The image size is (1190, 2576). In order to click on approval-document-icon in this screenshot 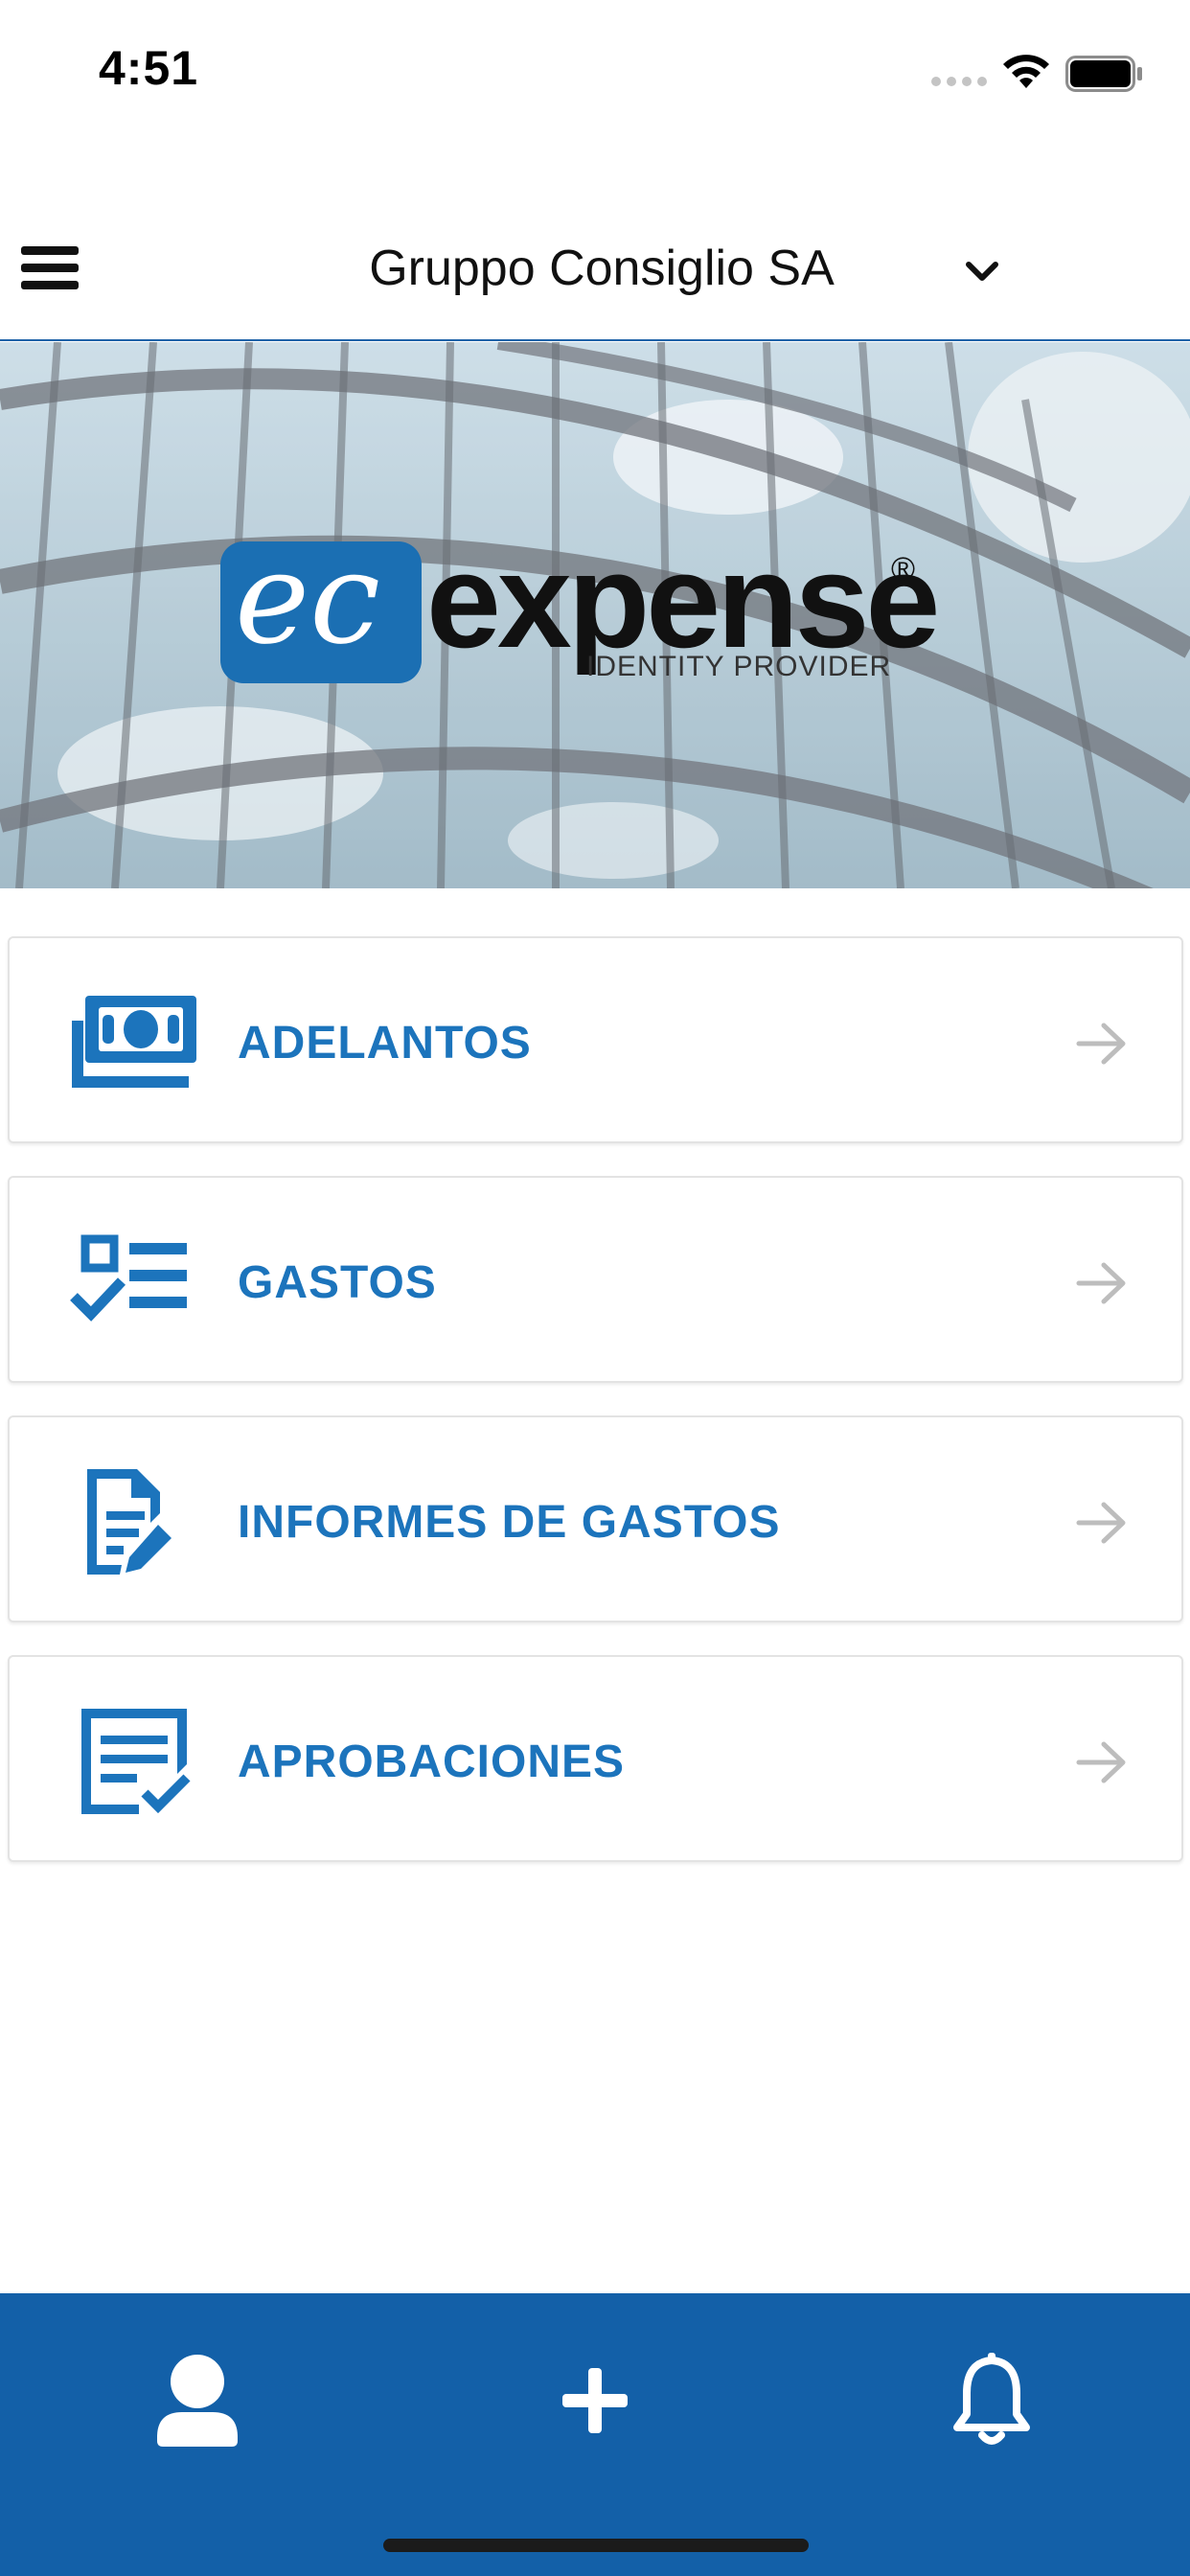, I will do `click(136, 1761)`.